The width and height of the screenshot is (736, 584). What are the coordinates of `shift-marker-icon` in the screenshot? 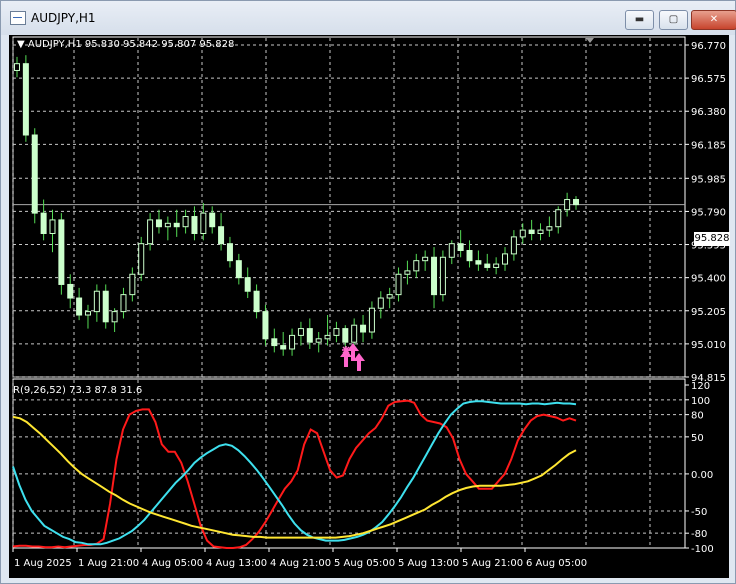 It's located at (590, 40).